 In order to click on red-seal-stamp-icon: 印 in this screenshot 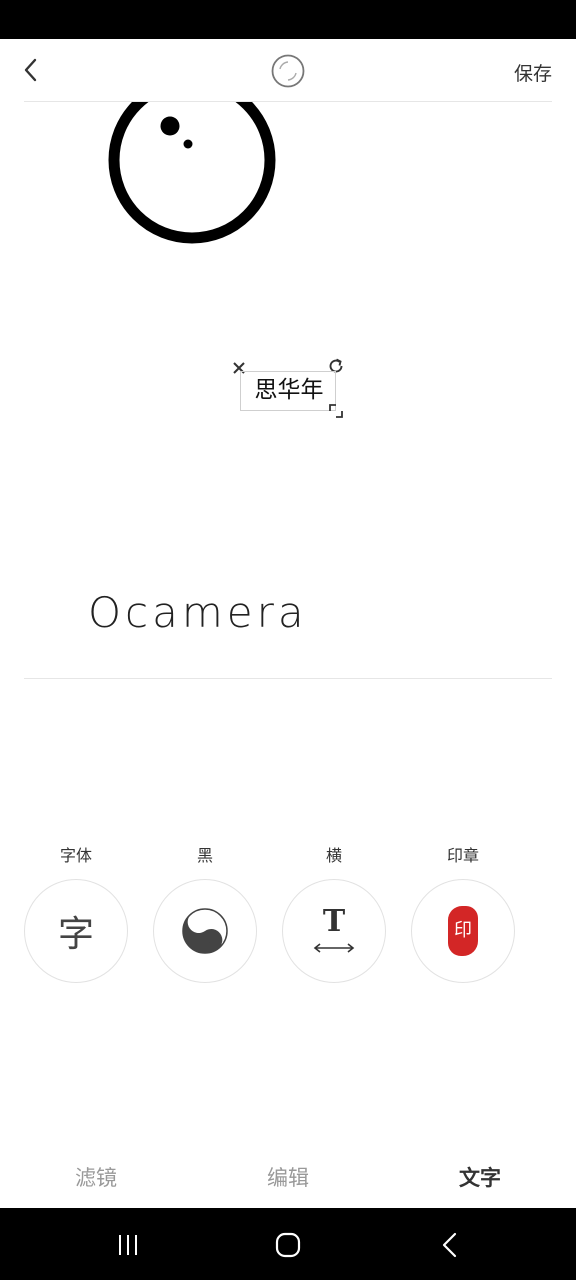, I will do `click(463, 931)`.